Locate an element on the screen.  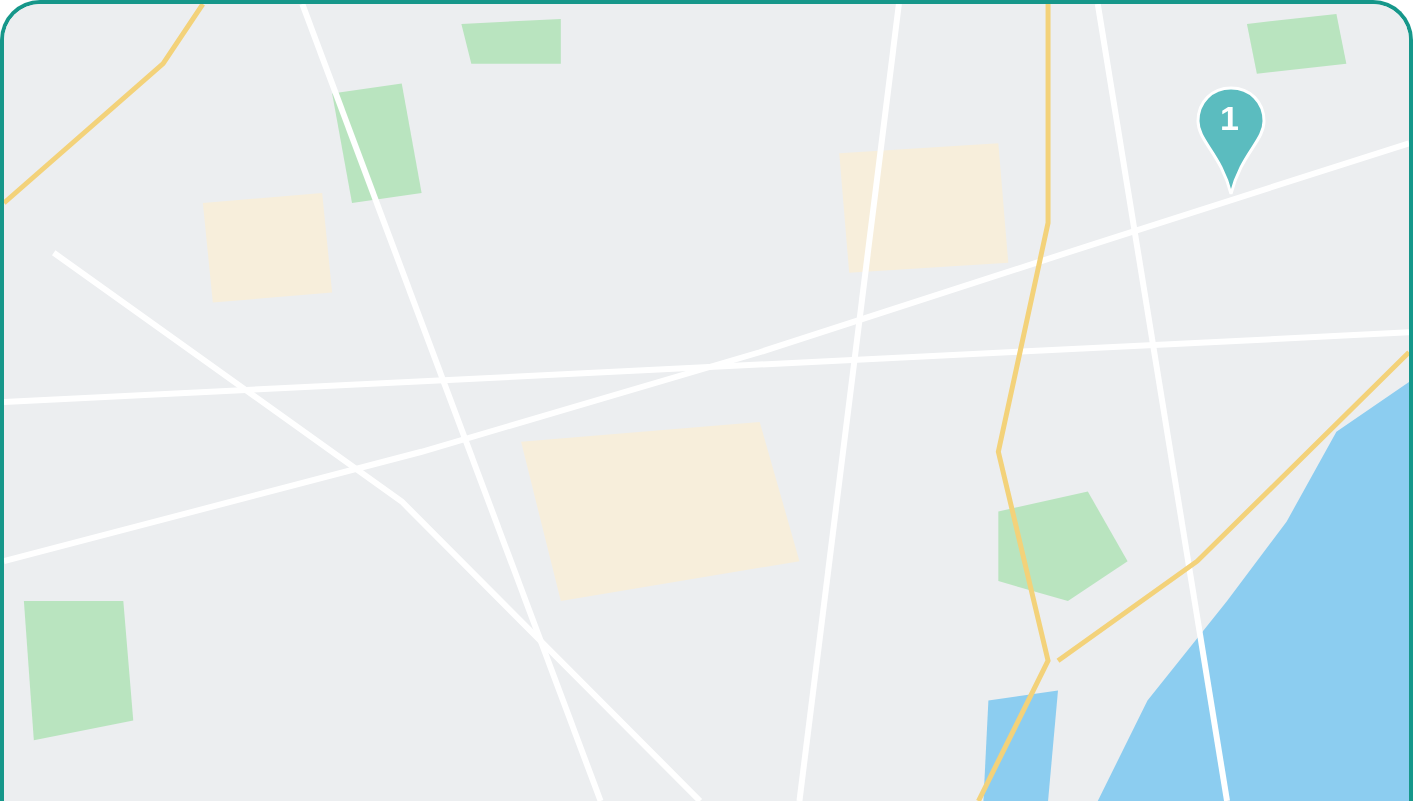
map-pin: 1 is located at coordinates (1231, 141).